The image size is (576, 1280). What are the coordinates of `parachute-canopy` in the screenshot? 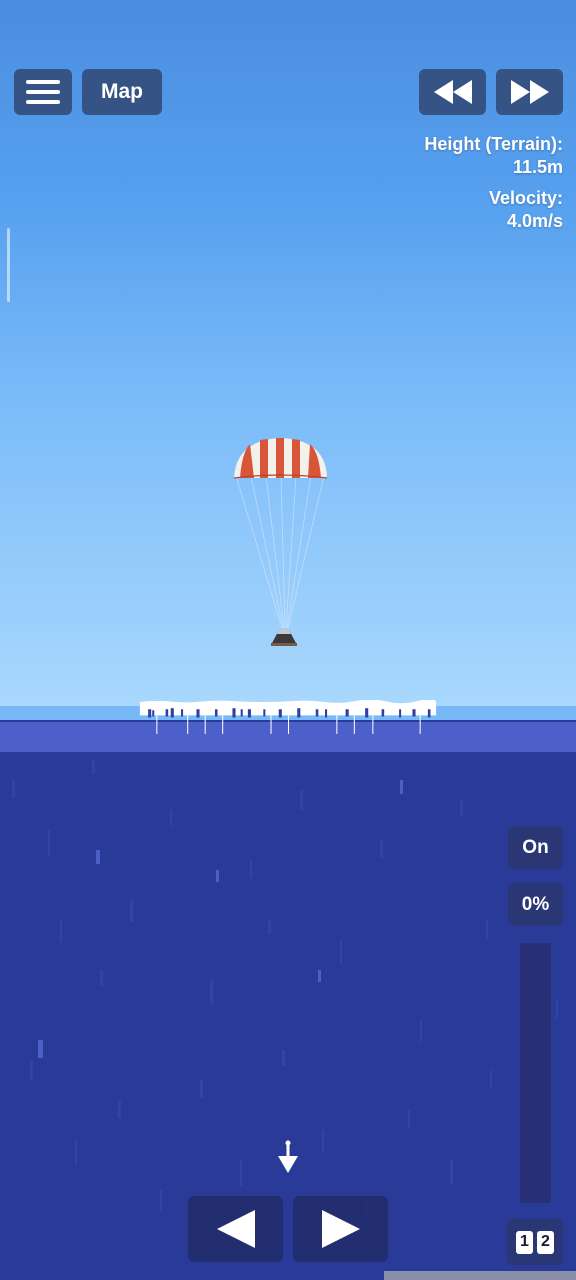 It's located at (280, 458).